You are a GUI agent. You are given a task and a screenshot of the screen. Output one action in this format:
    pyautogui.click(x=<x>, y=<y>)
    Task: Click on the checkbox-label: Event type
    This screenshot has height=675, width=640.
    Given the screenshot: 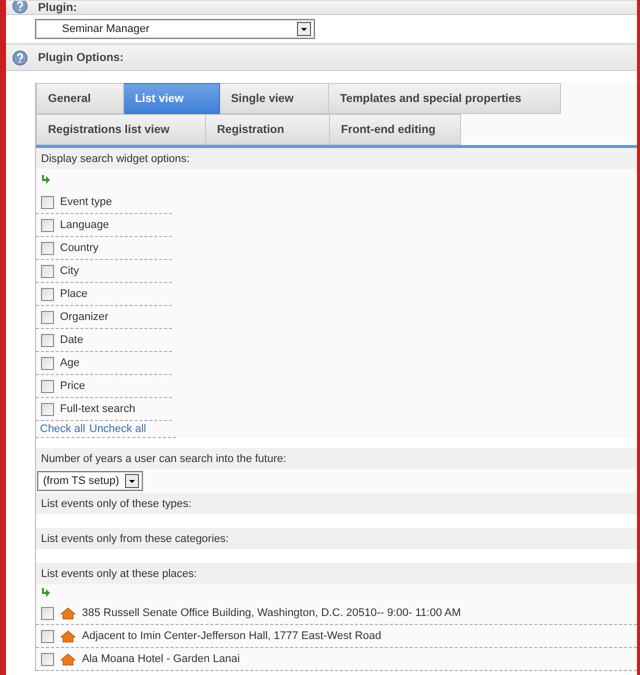 What is the action you would take?
    pyautogui.click(x=86, y=202)
    